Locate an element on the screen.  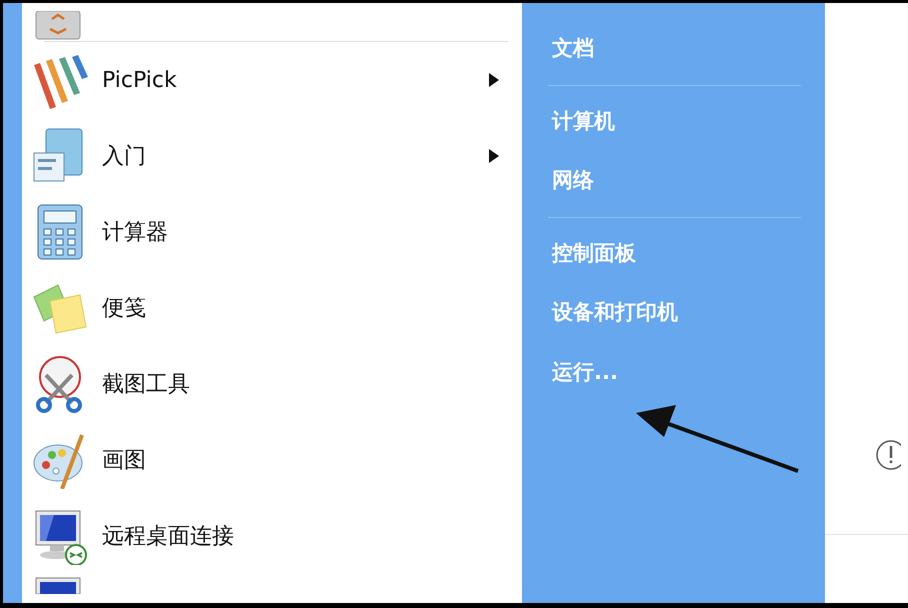
exclamation-icon is located at coordinates (888, 455).